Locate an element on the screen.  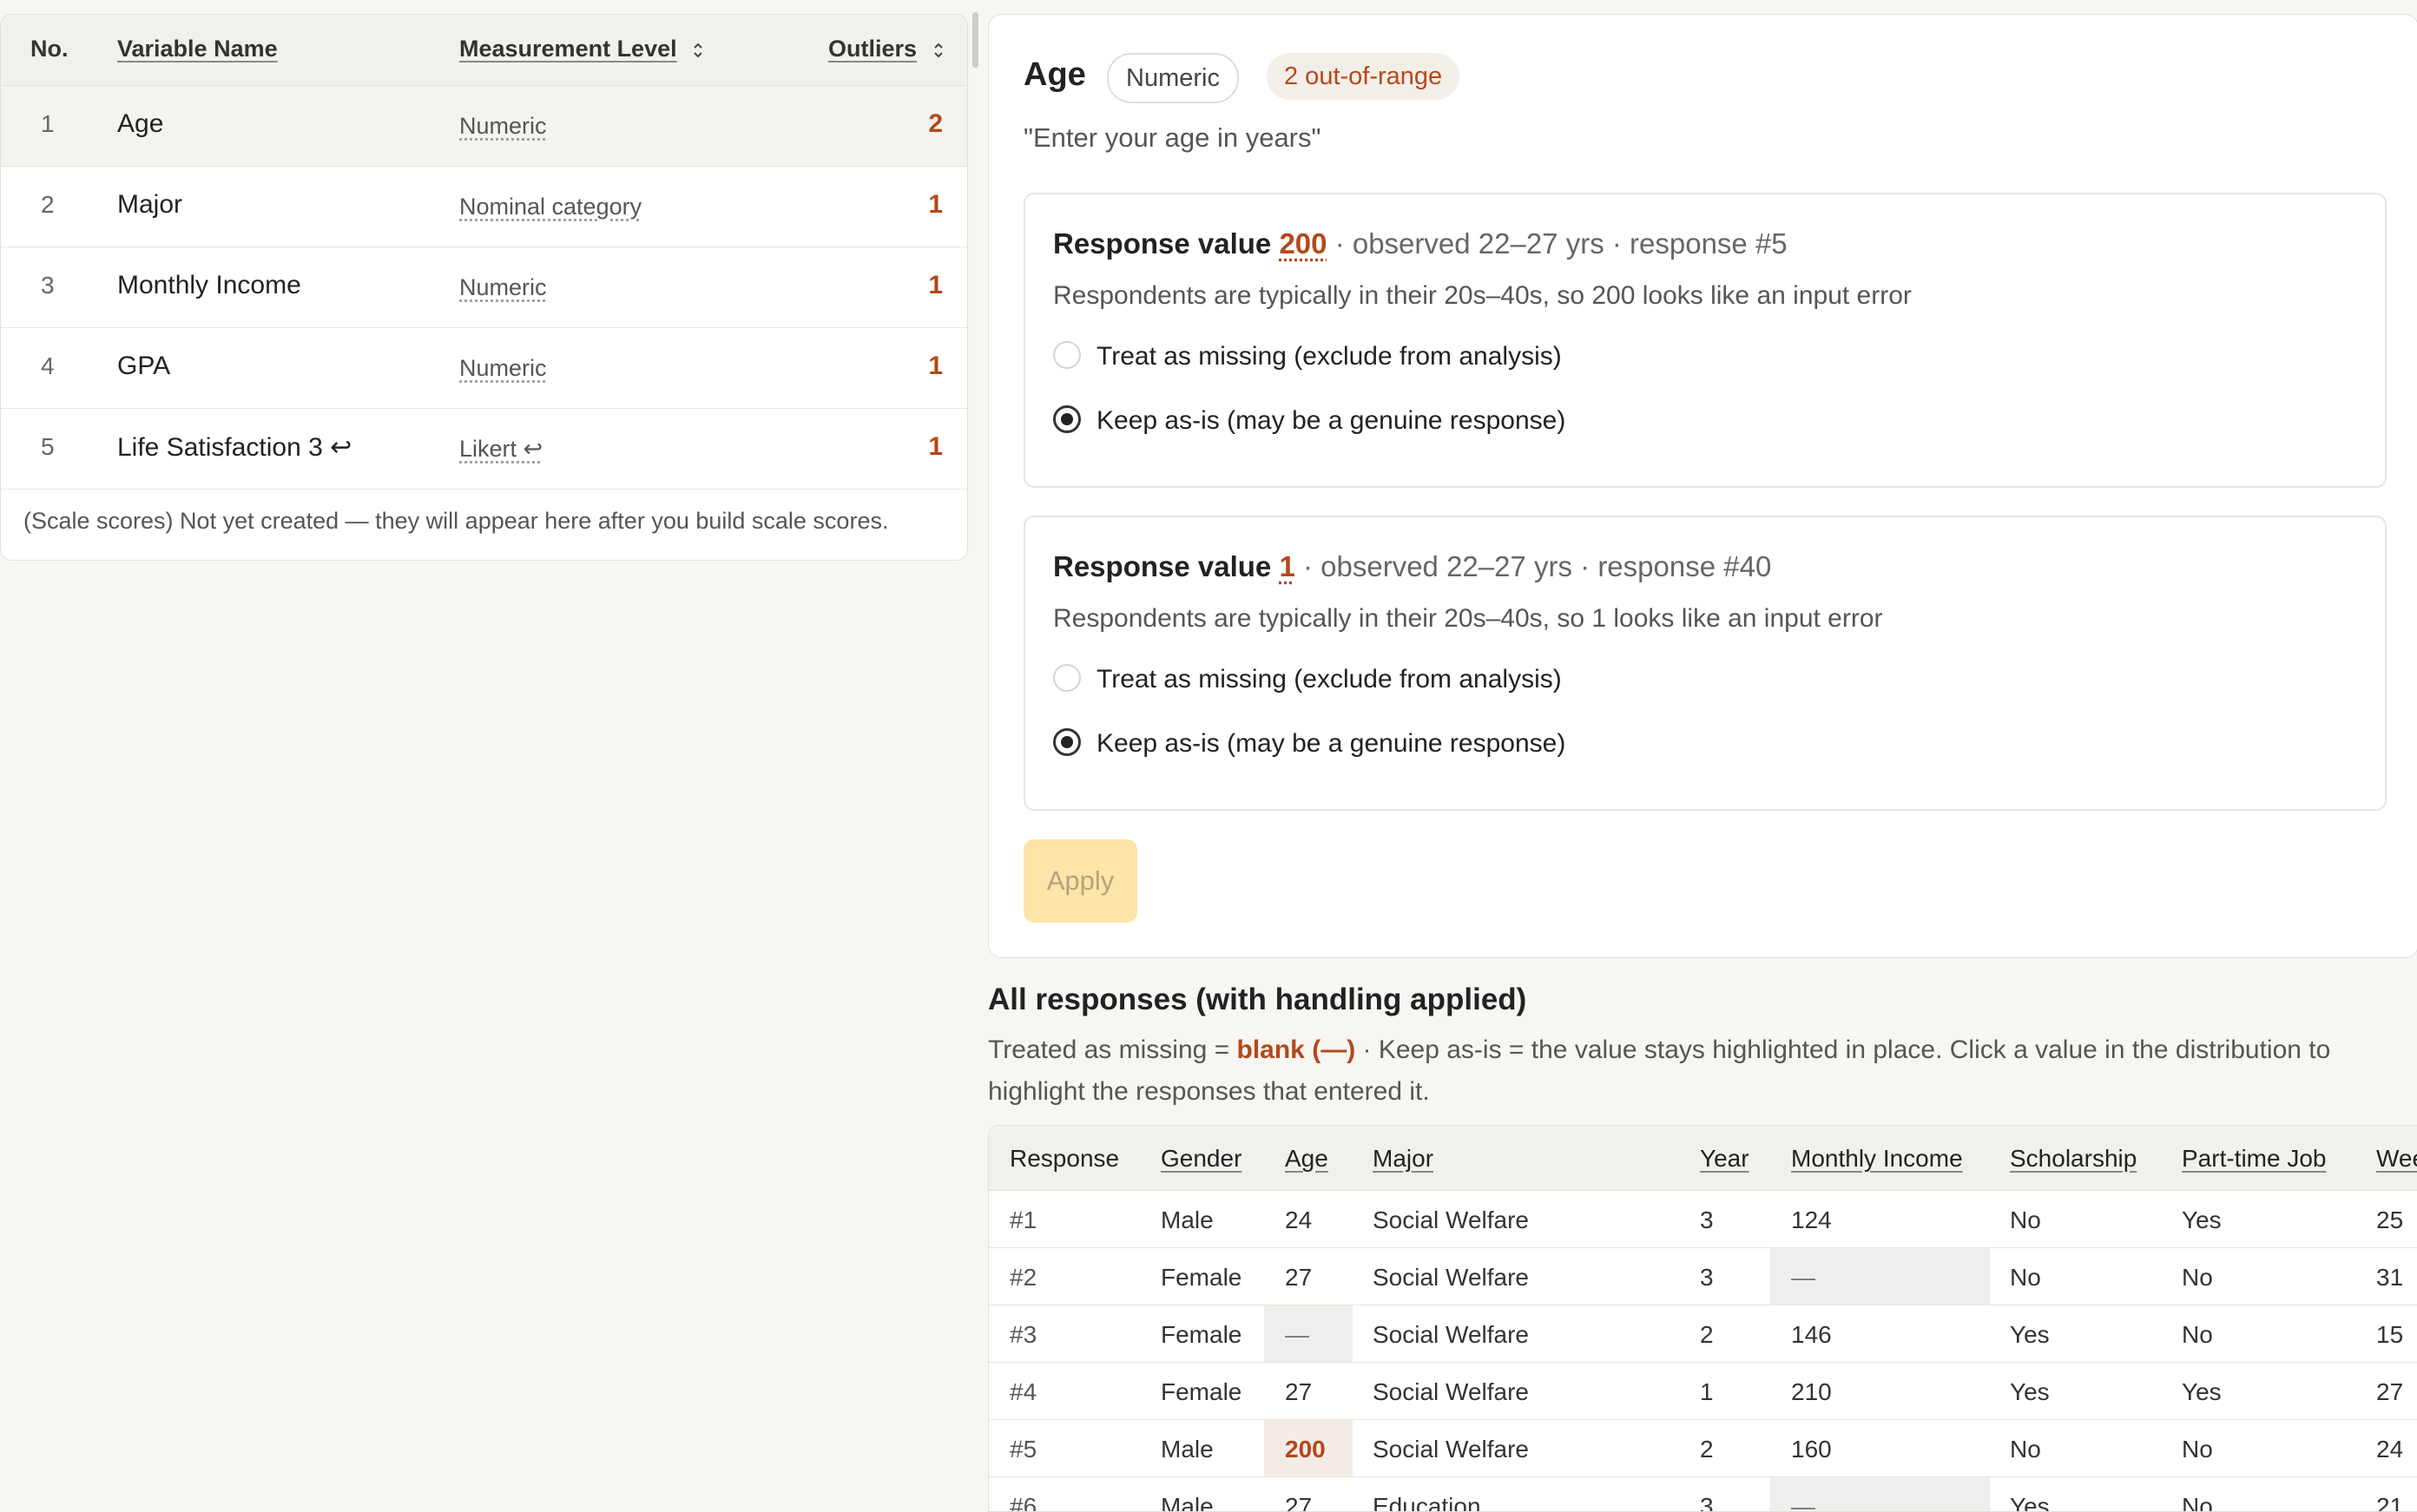
col-part-time-job: Part-time Job is located at coordinates (2254, 1159).